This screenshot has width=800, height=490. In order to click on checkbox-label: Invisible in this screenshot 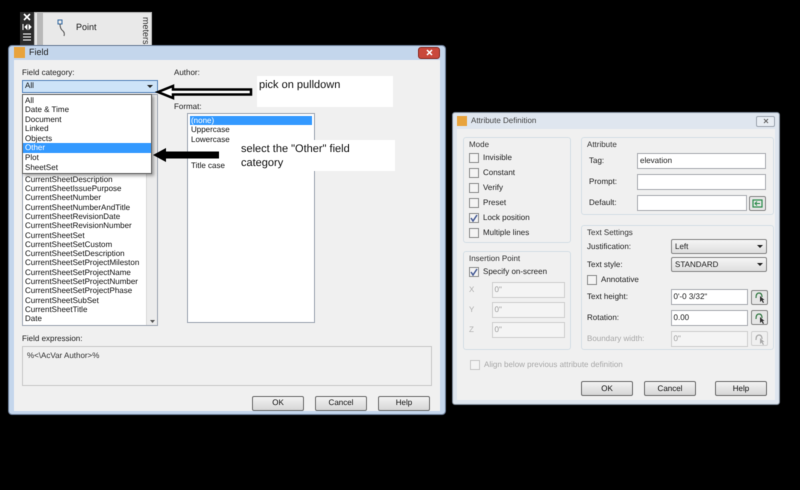, I will do `click(497, 158)`.